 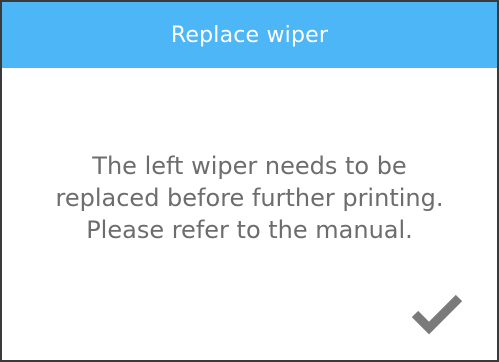 I want to click on confirm-button, so click(x=437, y=314).